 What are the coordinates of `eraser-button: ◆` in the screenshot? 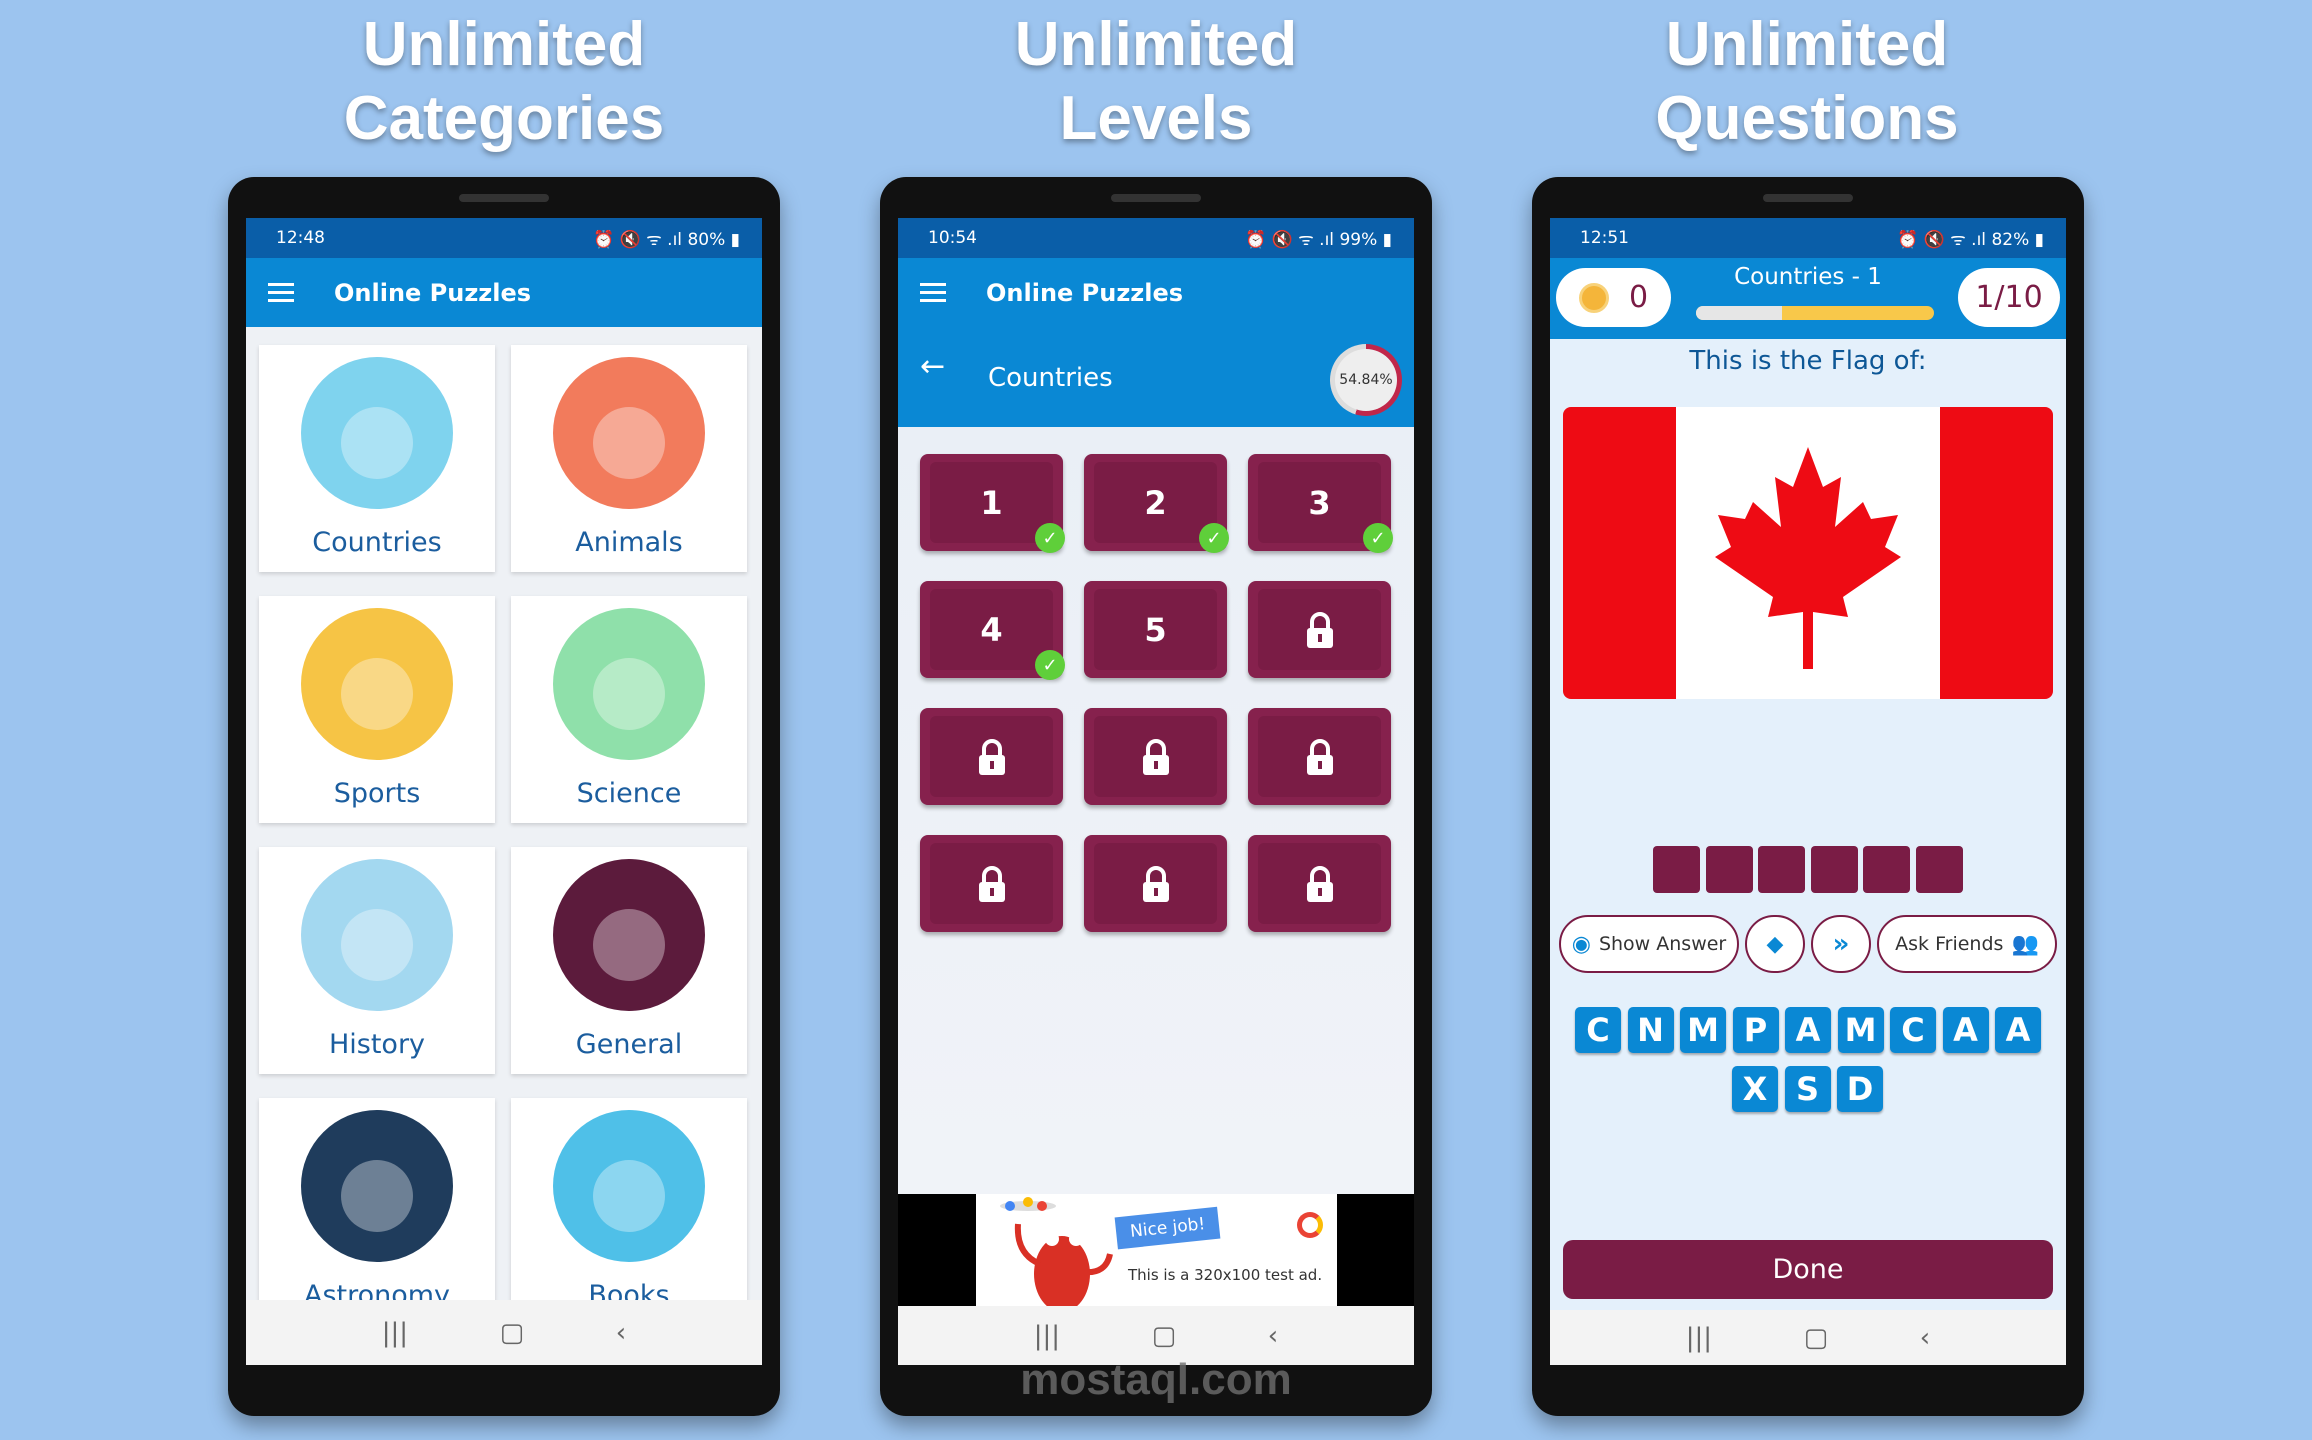 It's located at (1775, 944).